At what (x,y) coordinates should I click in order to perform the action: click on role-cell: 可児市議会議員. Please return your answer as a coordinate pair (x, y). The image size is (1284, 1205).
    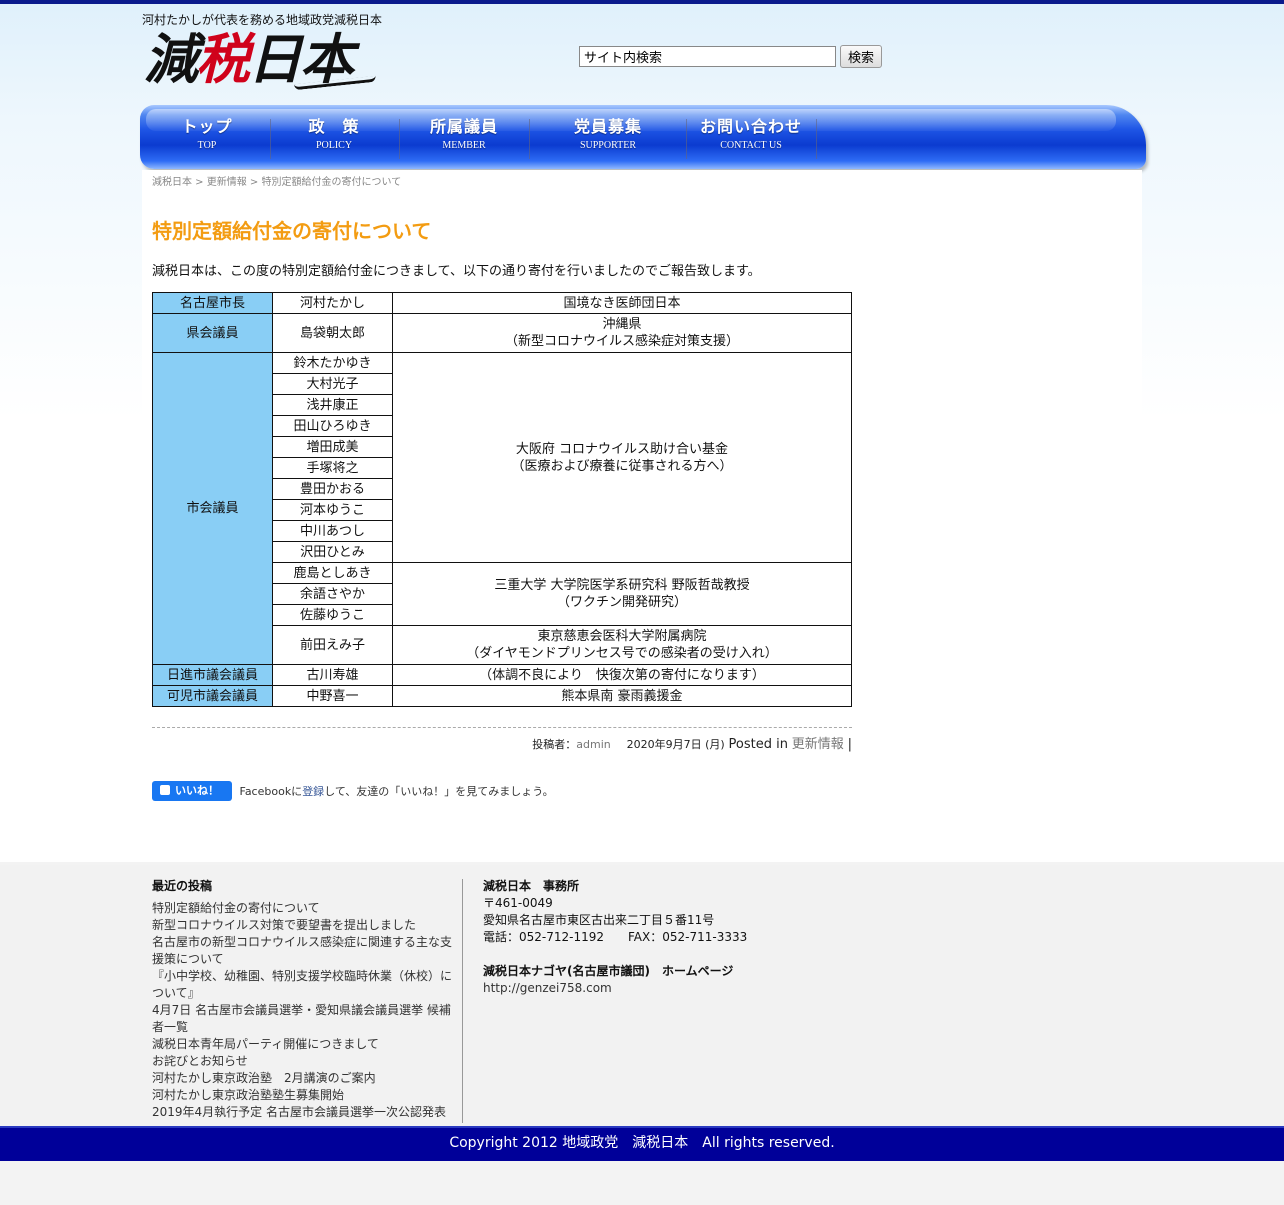
    Looking at the image, I should click on (212, 696).